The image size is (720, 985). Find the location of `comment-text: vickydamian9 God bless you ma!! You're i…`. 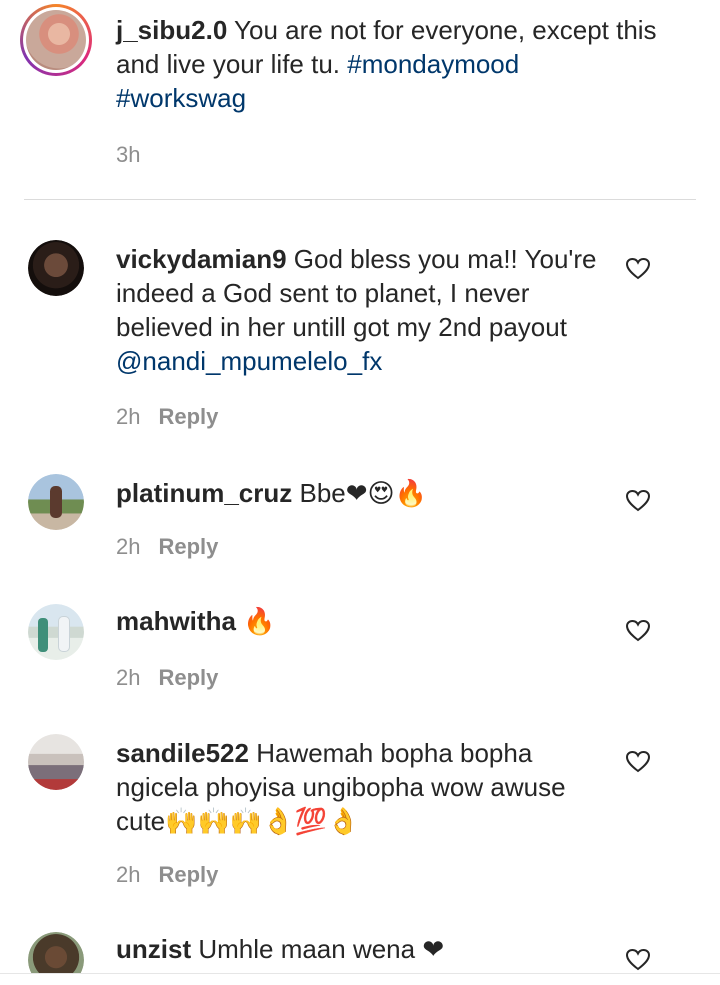

comment-text: vickydamian9 God bless you ma!! You're i… is located at coordinates (366, 310).